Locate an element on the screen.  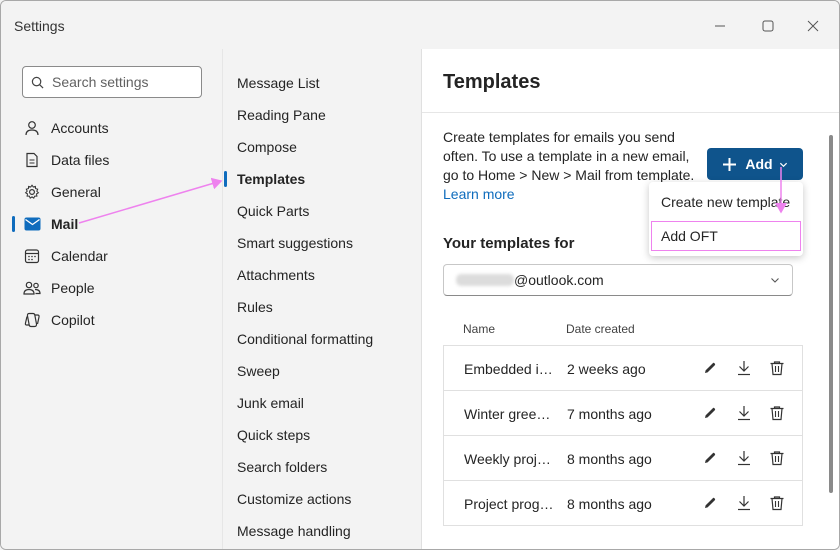
table-row: Embedded images 2 weeks ago is located at coordinates (623, 368).